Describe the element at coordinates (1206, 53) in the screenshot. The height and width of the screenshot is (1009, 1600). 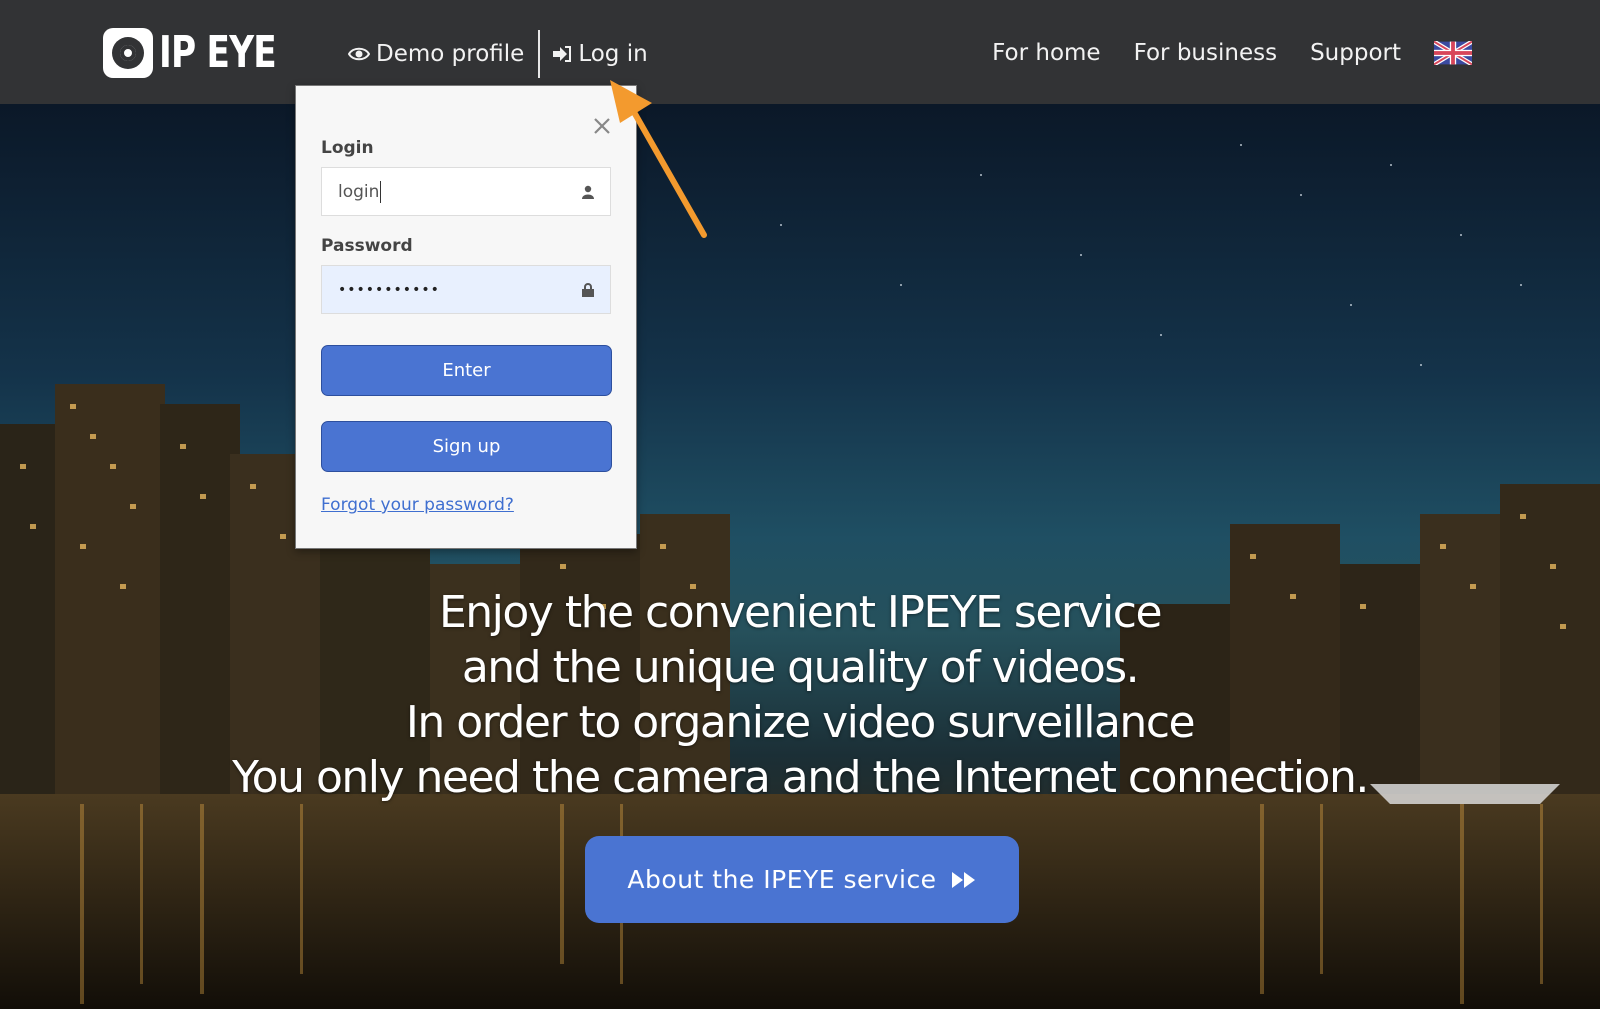
I see `nav-for-business: For business` at that location.